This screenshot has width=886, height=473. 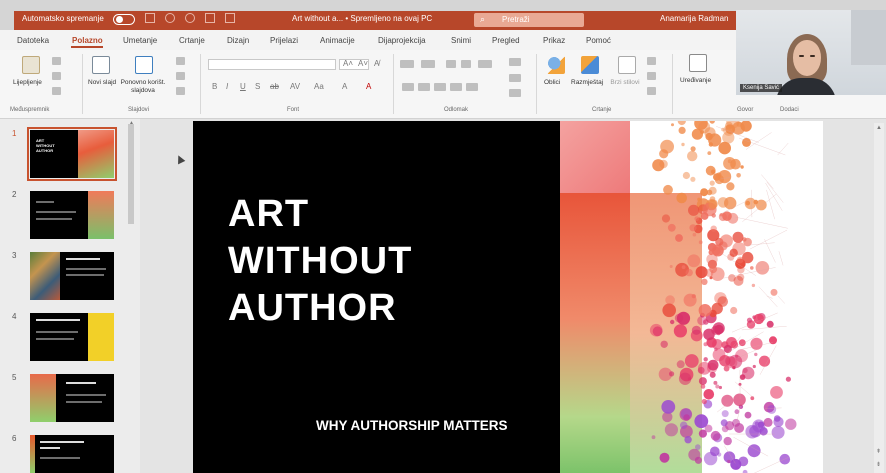 I want to click on section-icon, so click(x=180, y=91).